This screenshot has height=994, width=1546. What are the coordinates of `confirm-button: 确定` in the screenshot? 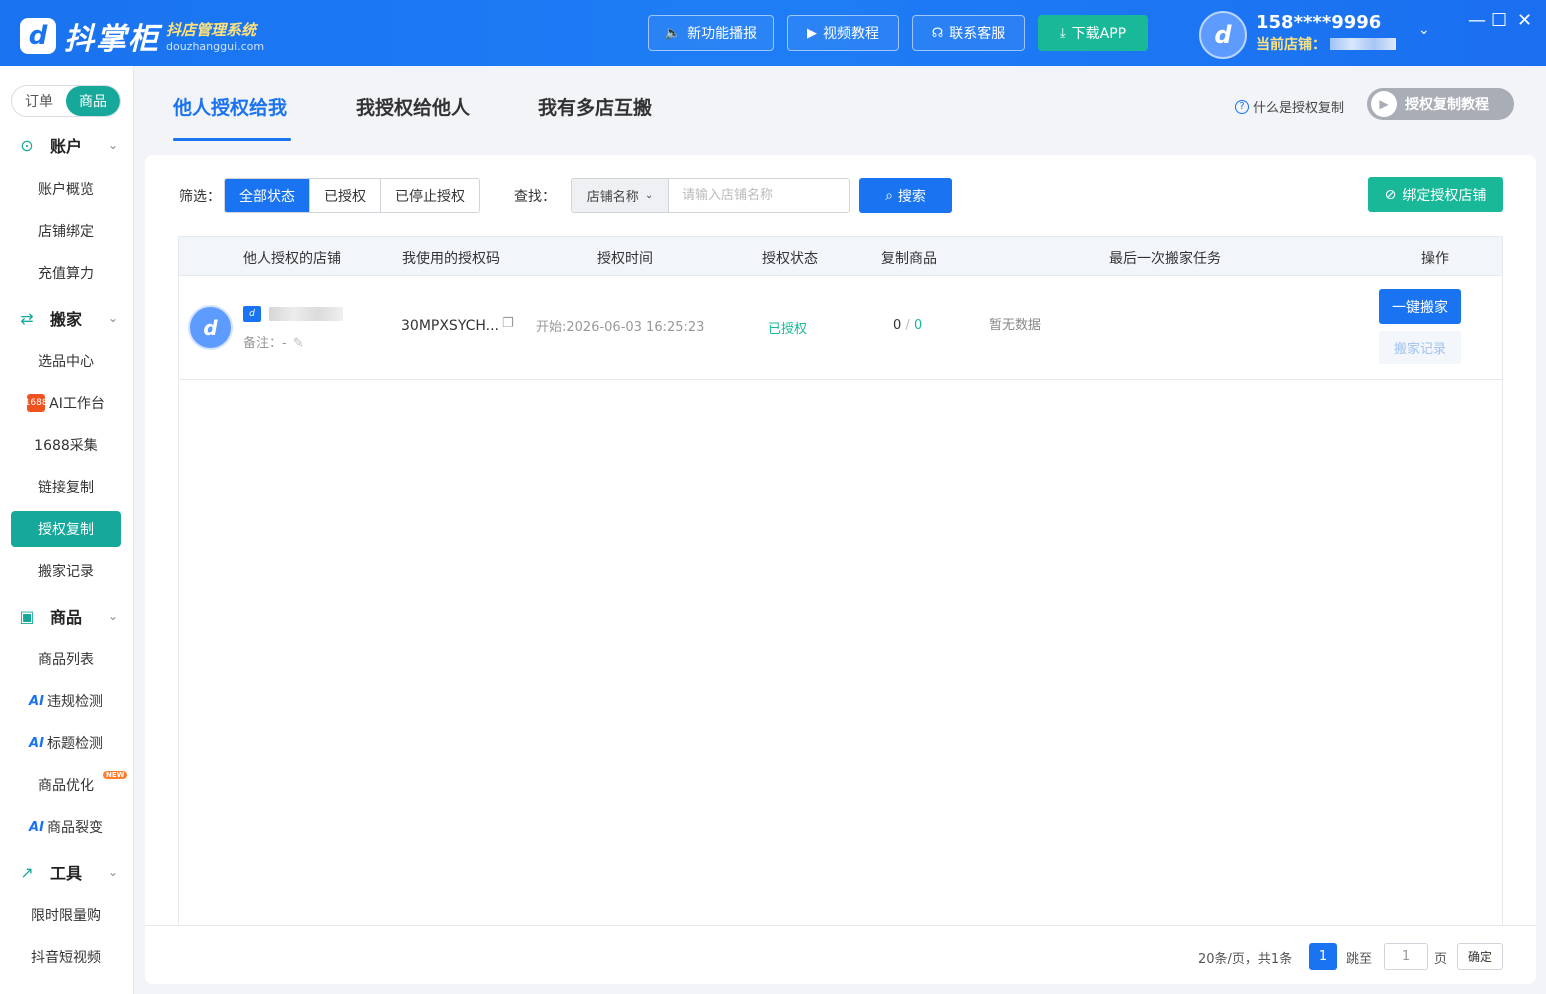 It's located at (1480, 956).